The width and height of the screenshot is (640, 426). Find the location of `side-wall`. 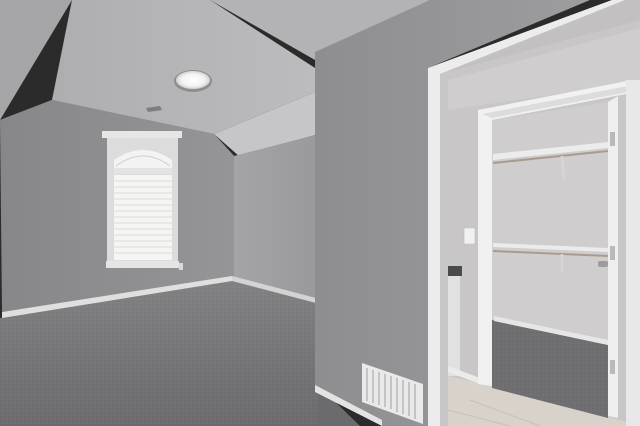

side-wall is located at coordinates (274, 217).